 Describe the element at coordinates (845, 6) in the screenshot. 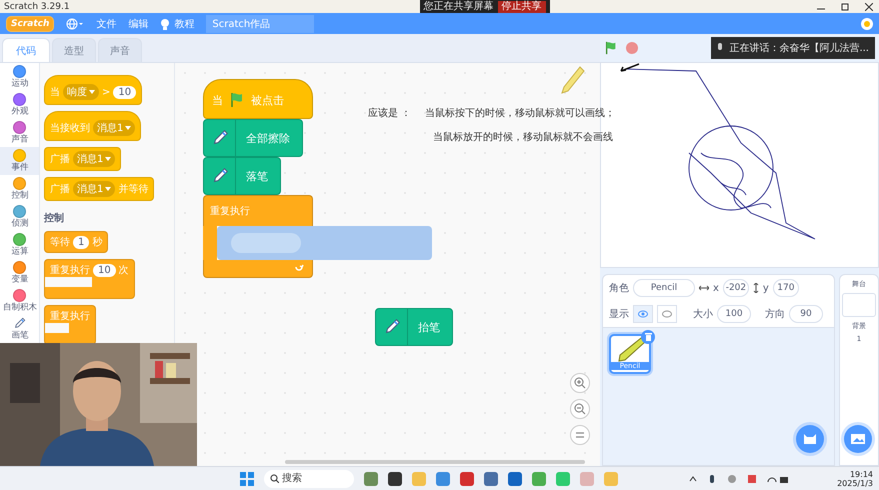

I see `restore-icon` at that location.